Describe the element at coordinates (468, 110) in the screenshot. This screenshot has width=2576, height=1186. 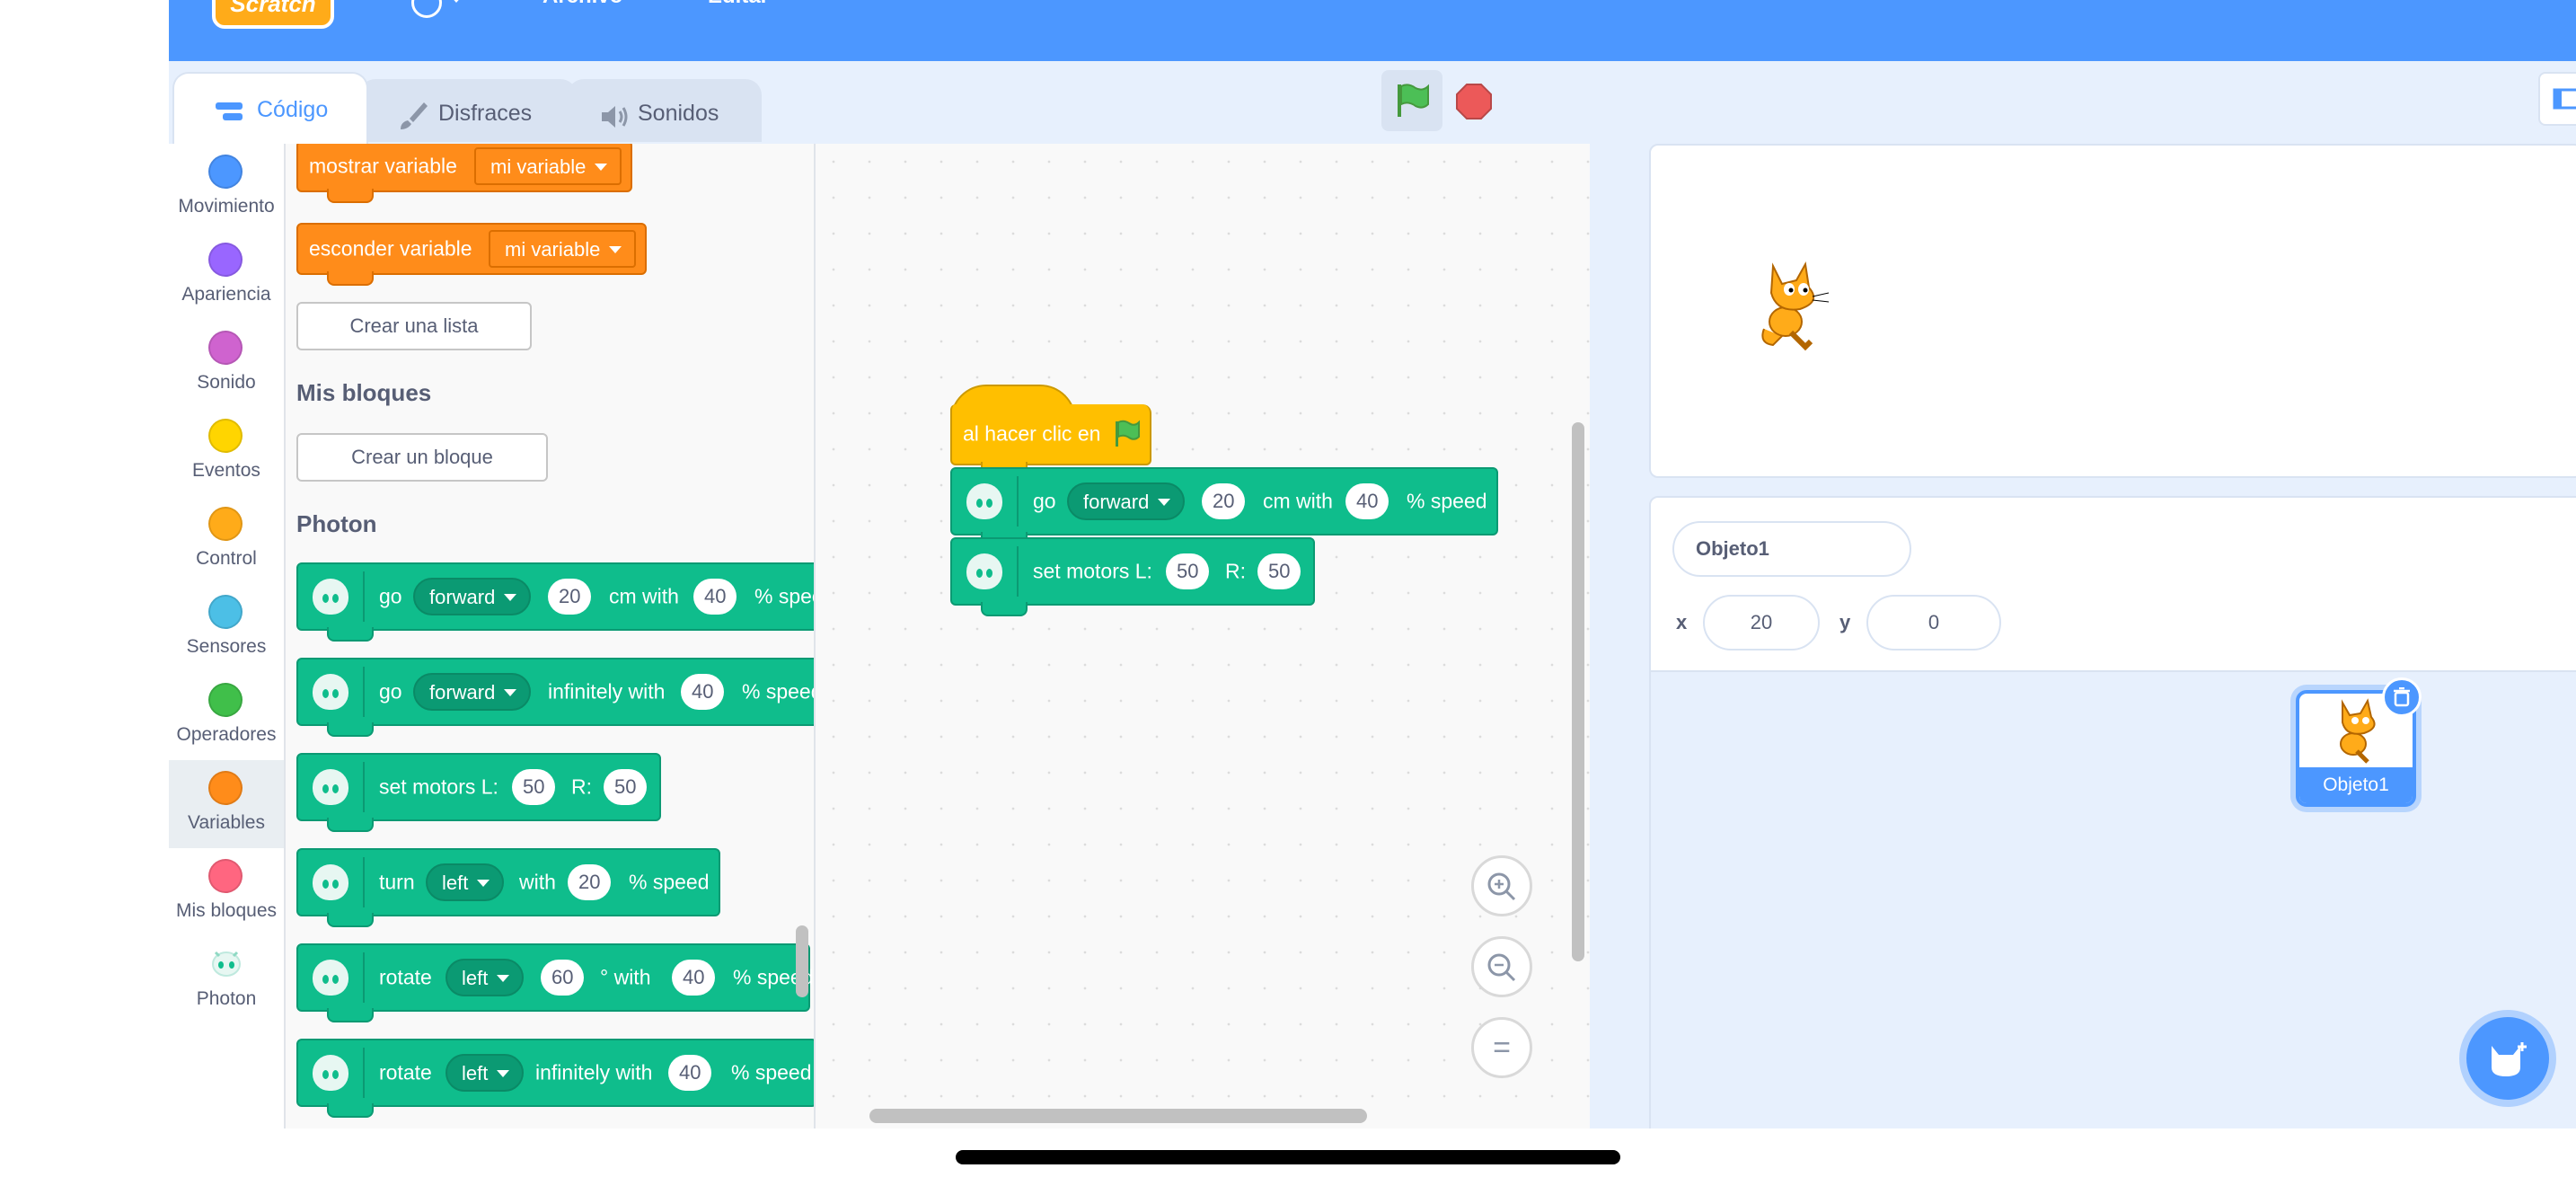
I see `tab-costumes: Disfraces` at that location.